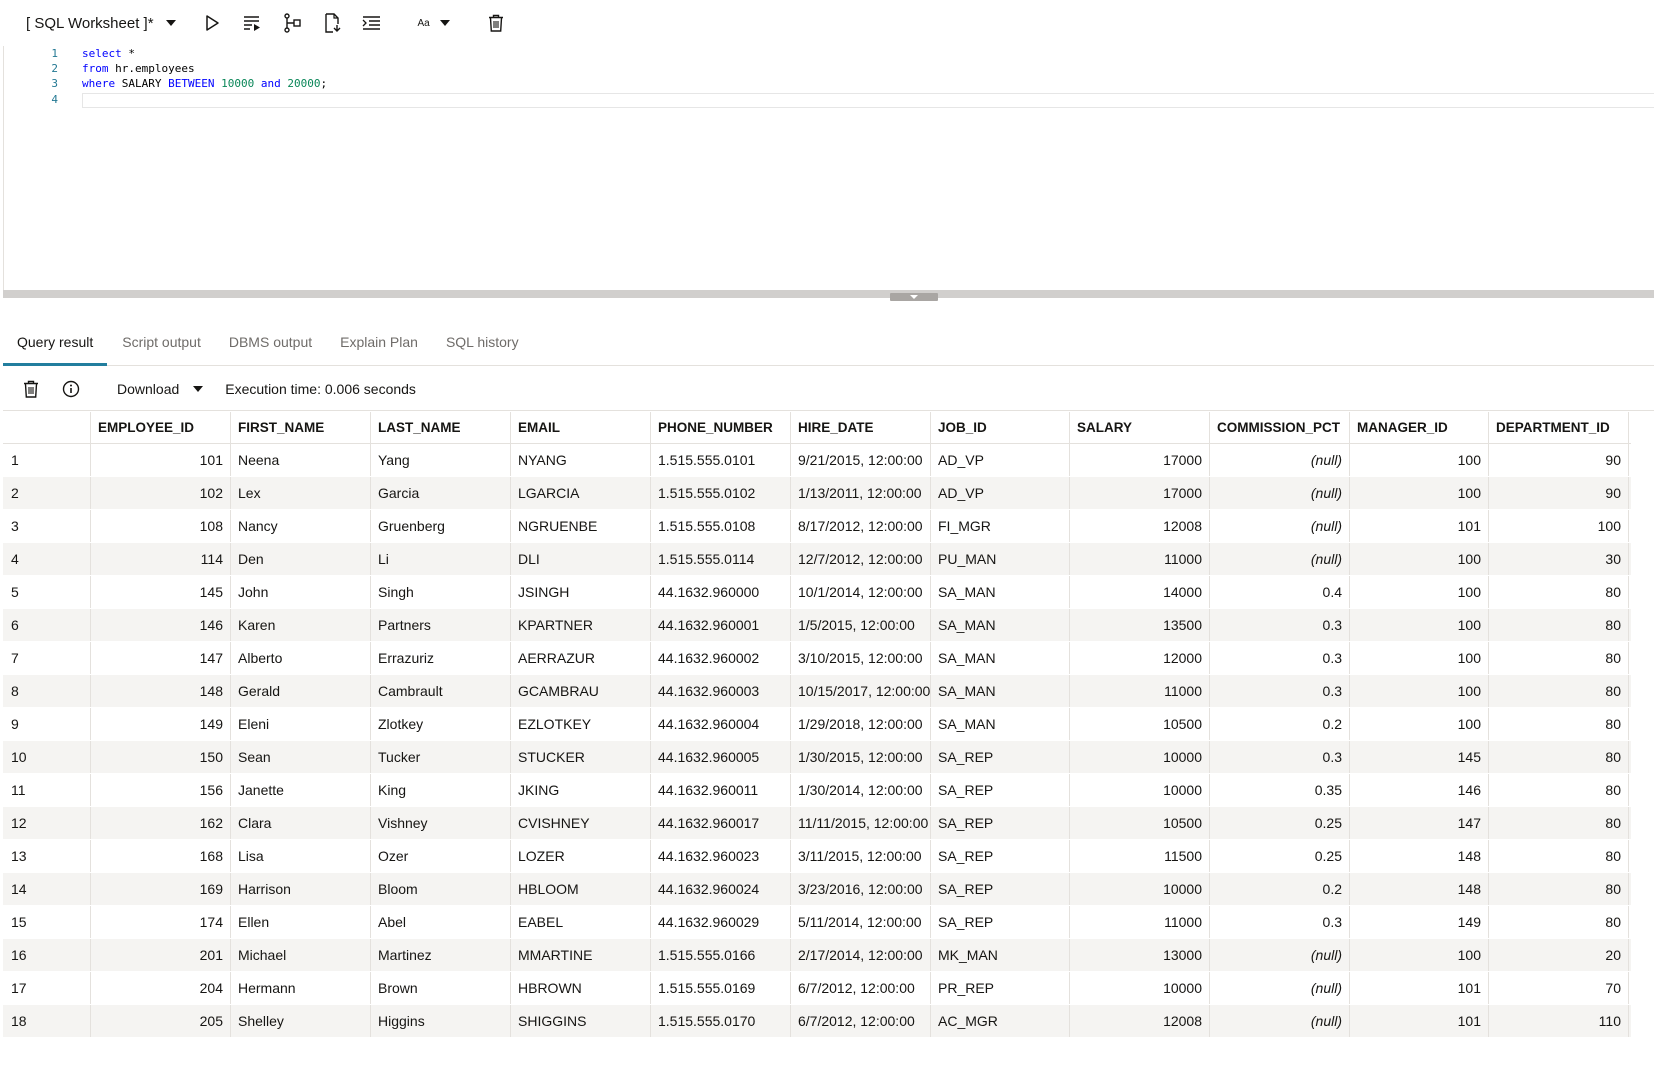 The width and height of the screenshot is (1654, 1069). What do you see at coordinates (1000, 691) in the screenshot?
I see `cell-job-id: SA_MAN` at bounding box center [1000, 691].